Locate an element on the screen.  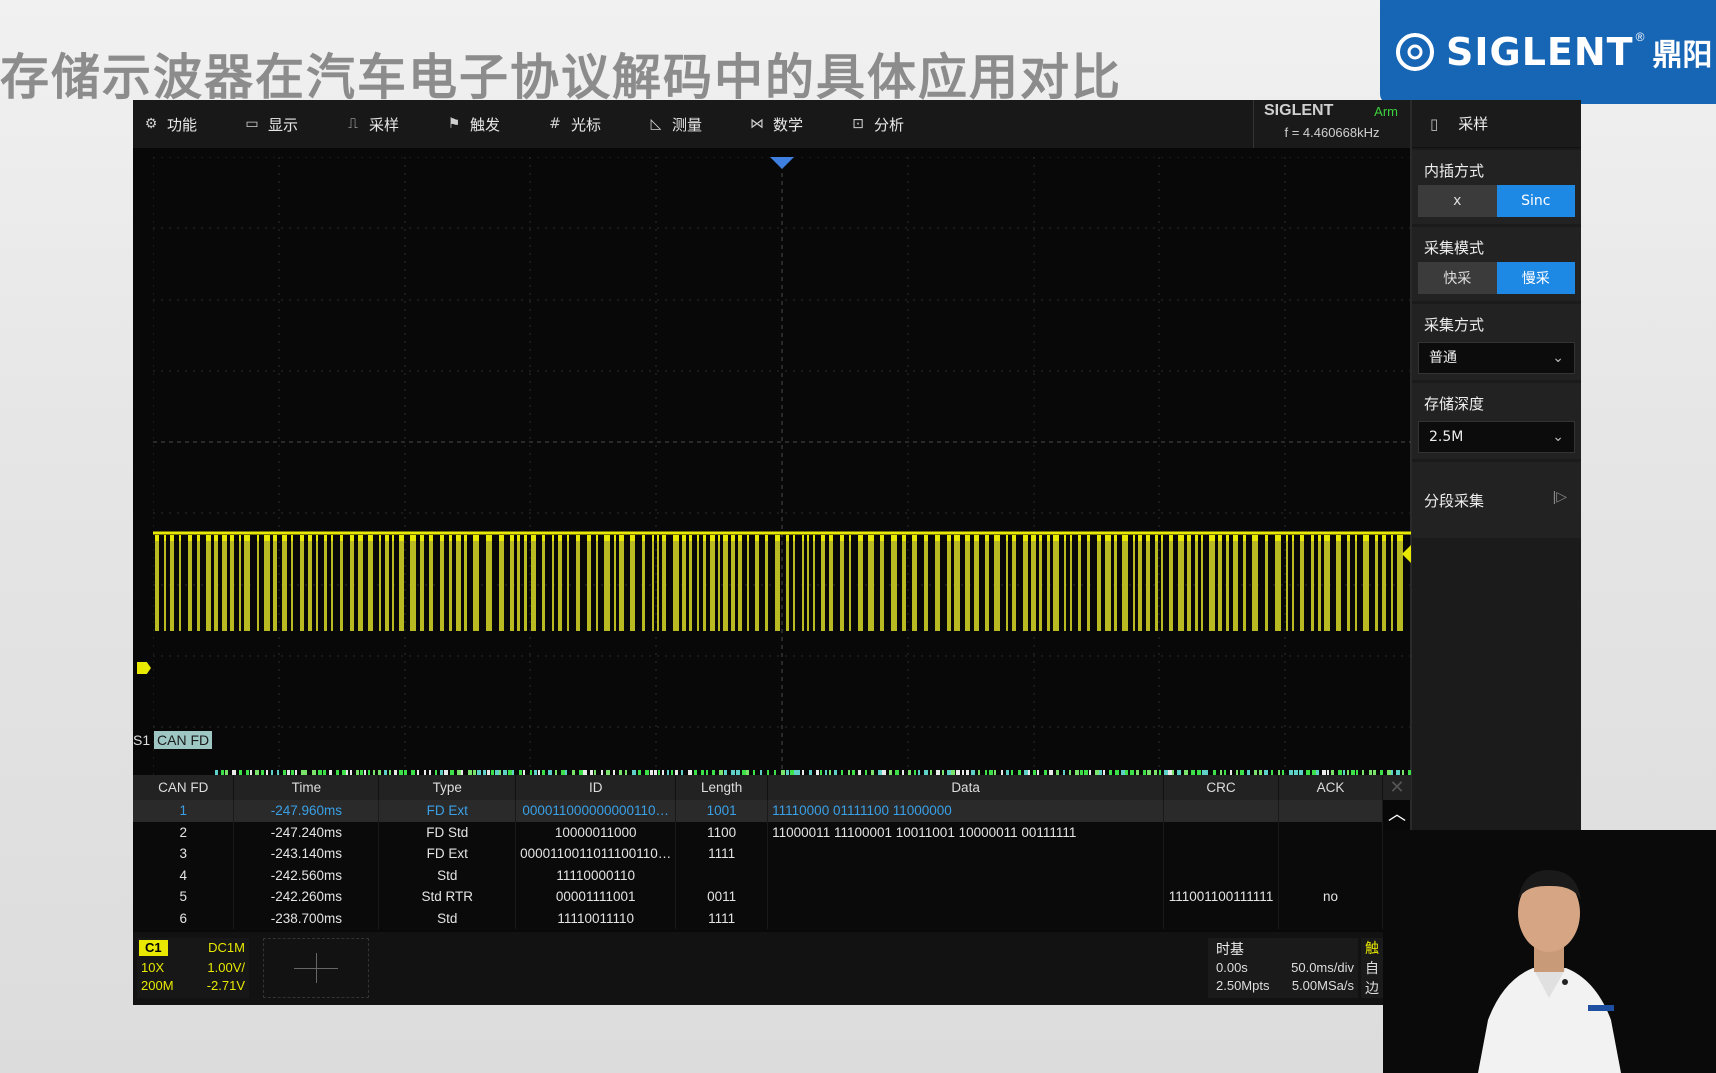
math-icon: ⋈ is located at coordinates (757, 124).